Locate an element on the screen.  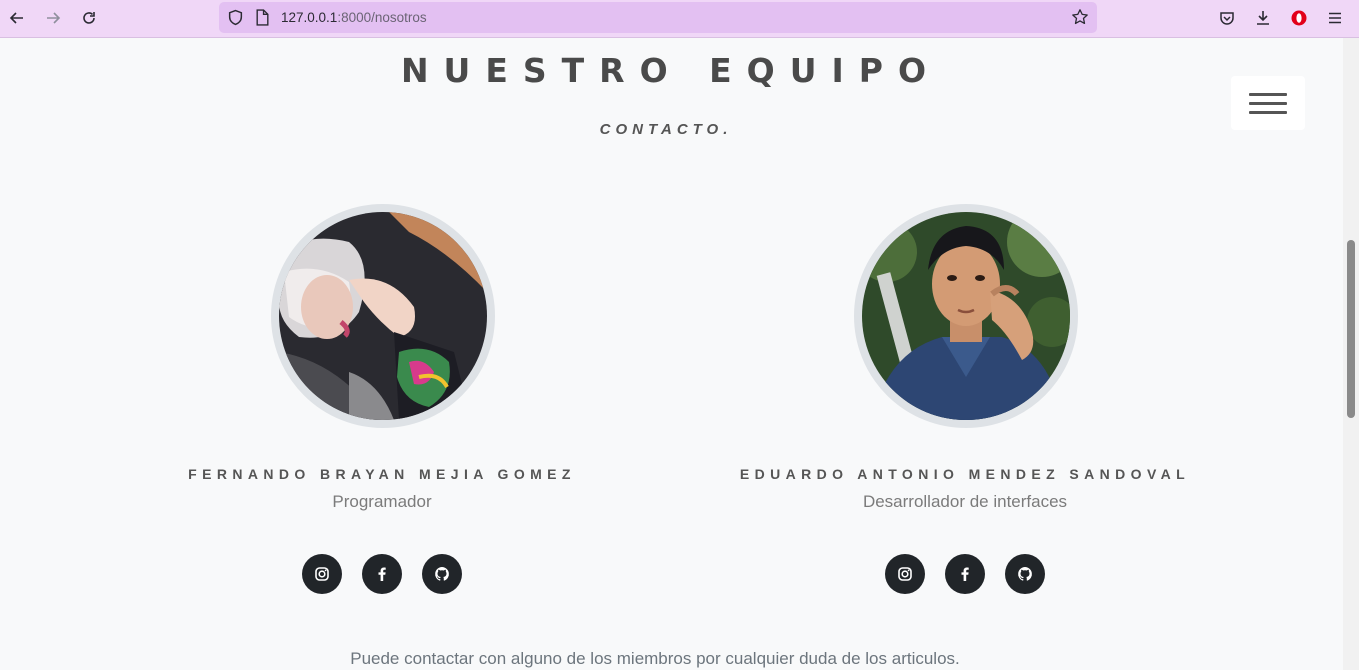
section-title: NUESTRO EQUIPO is located at coordinates (671, 70).